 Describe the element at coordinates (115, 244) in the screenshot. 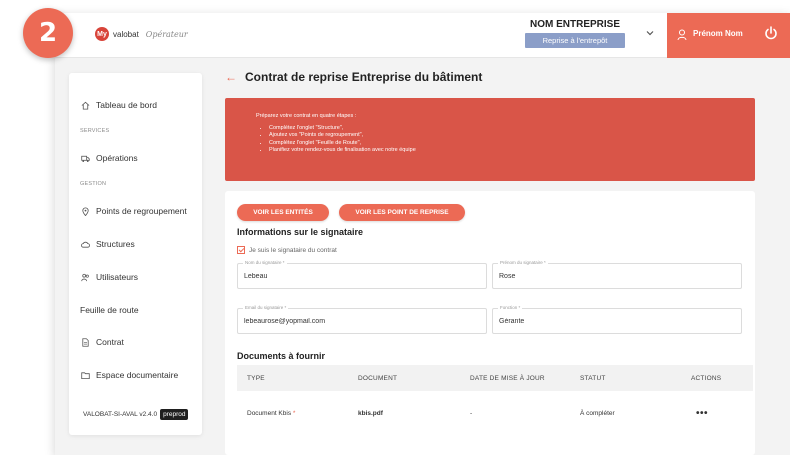

I see `sidebar-item-label: Structures` at that location.